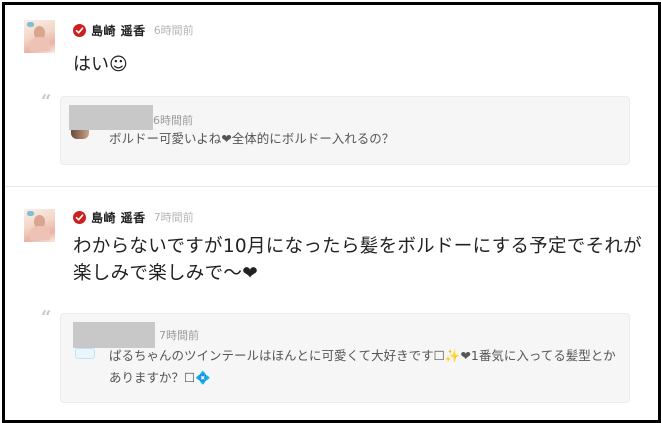  I want to click on post-timestamp: 6時間前, so click(173, 30).